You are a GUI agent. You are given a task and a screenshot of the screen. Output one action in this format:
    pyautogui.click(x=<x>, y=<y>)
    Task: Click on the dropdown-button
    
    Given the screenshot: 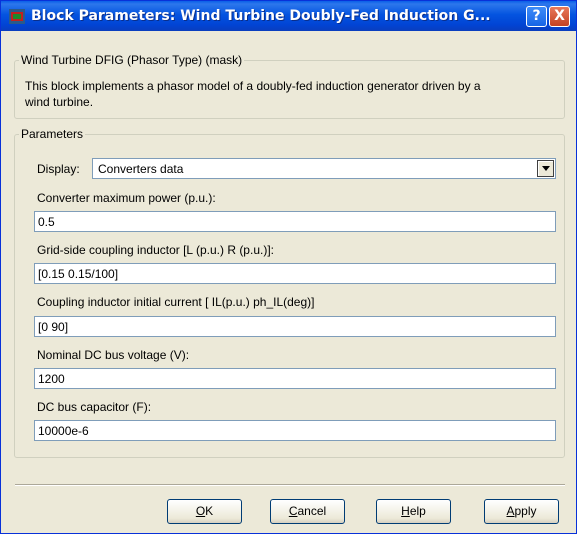 What is the action you would take?
    pyautogui.click(x=545, y=168)
    